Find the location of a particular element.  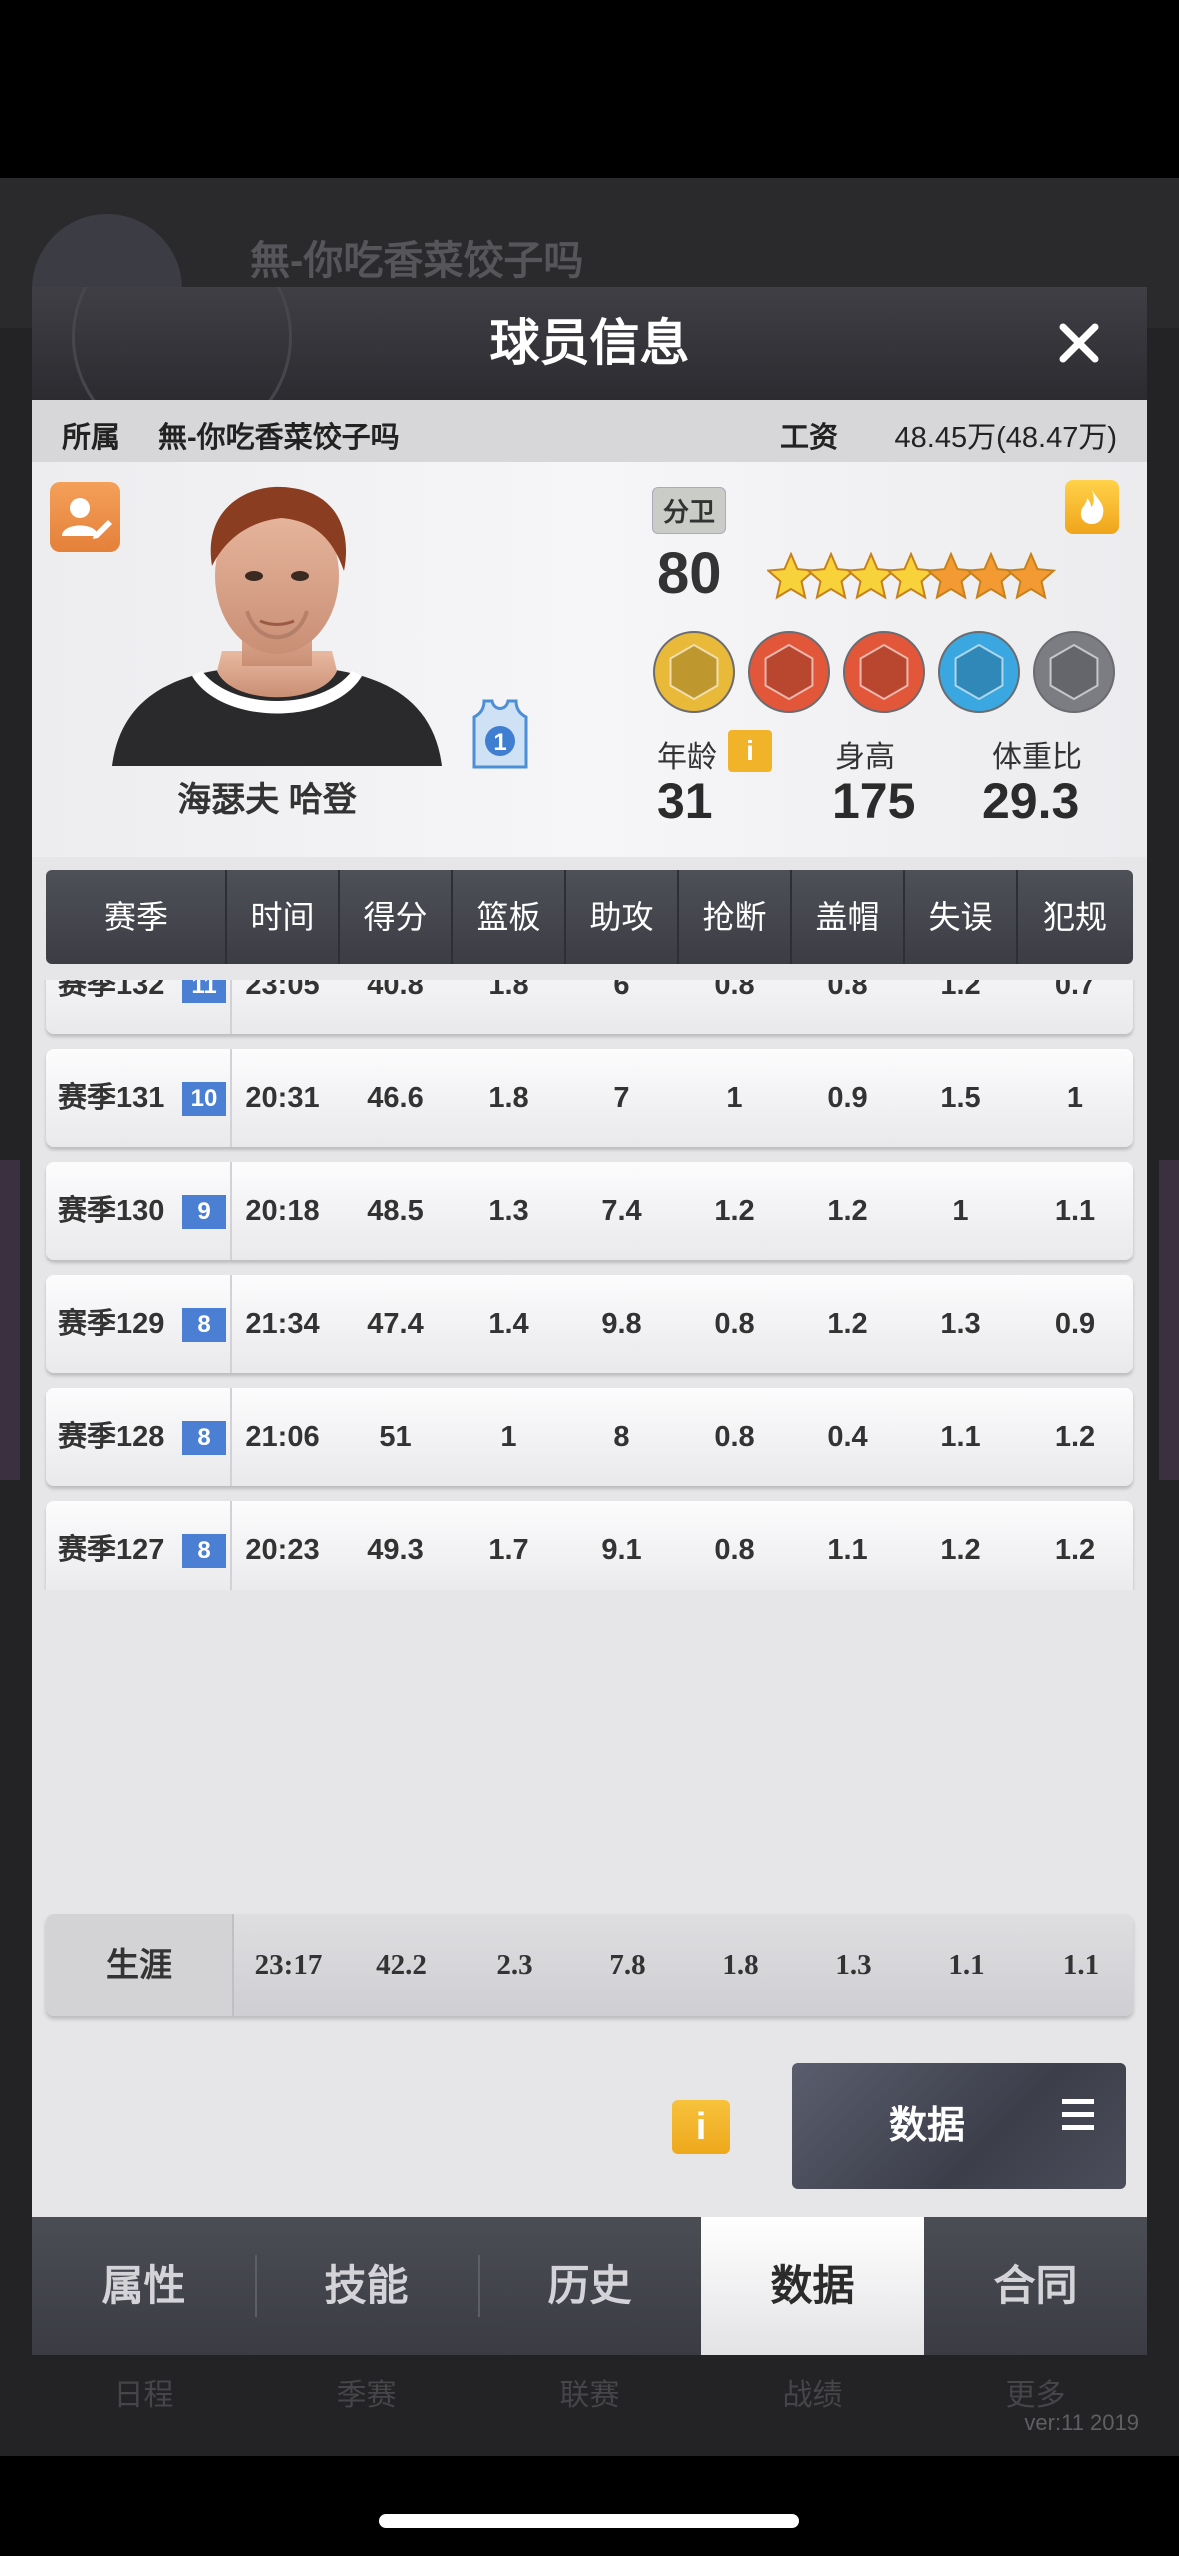

owner-label: 所属 is located at coordinates (91, 438).